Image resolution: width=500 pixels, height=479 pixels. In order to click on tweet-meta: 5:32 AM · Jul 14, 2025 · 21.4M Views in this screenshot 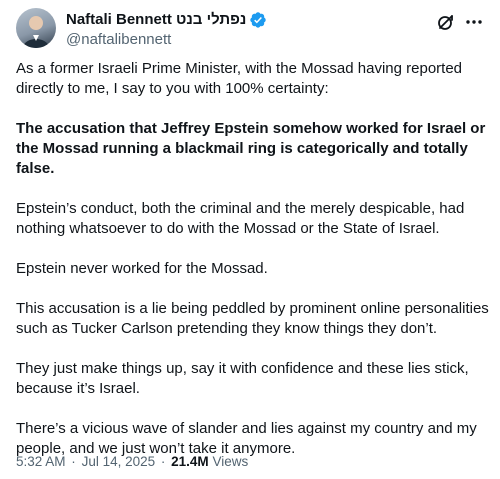, I will do `click(132, 462)`.